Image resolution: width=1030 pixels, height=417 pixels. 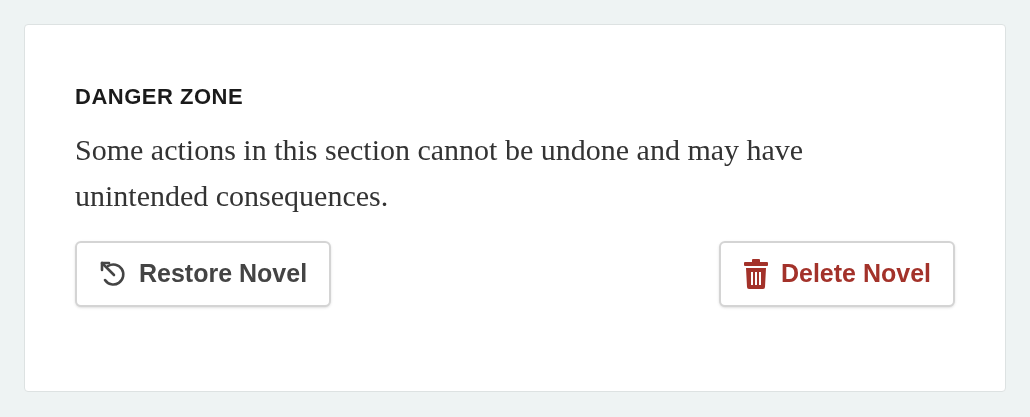 I want to click on restore-button: Restore Novel, so click(x=203, y=274).